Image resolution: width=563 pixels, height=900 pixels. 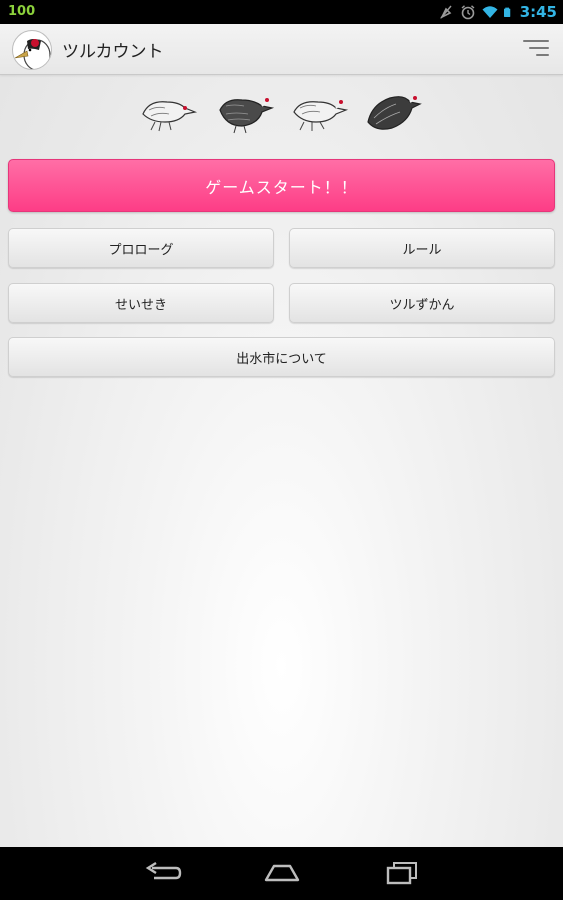 I want to click on about-city-button: 出水市について, so click(x=281, y=357).